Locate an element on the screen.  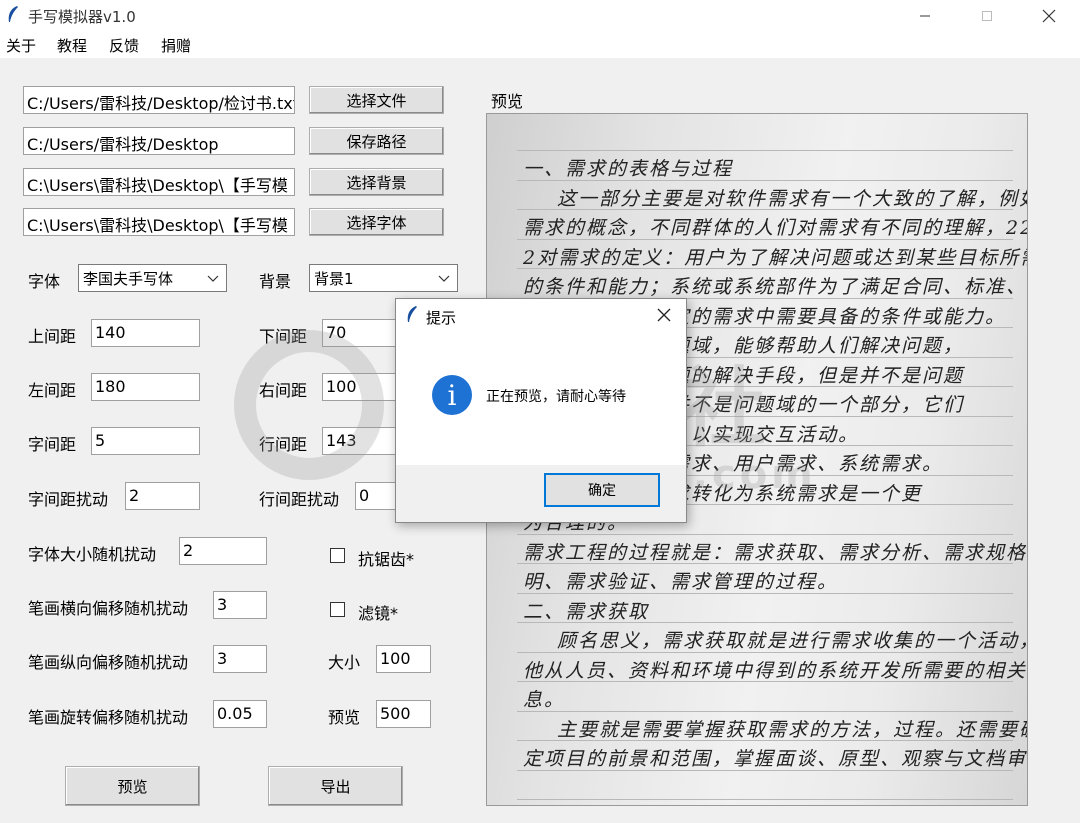
char-spacing-input: 5 is located at coordinates (145, 441).